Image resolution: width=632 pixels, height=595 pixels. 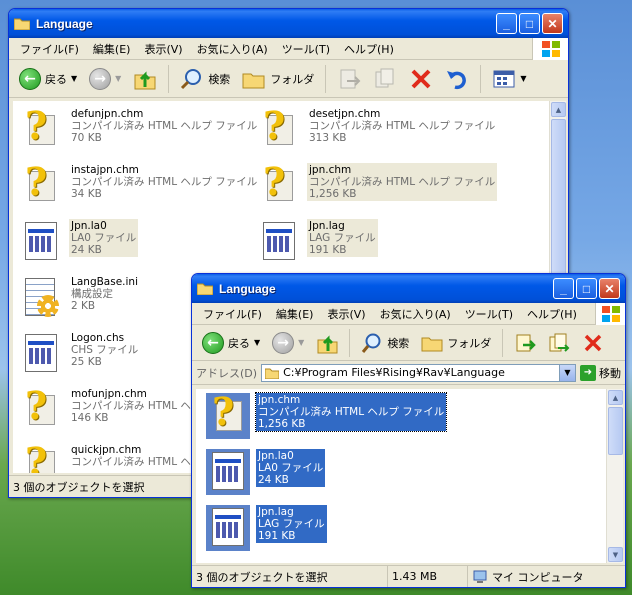 What do you see at coordinates (100, 78) in the screenshot?
I see `forward-arrow-icon: →` at bounding box center [100, 78].